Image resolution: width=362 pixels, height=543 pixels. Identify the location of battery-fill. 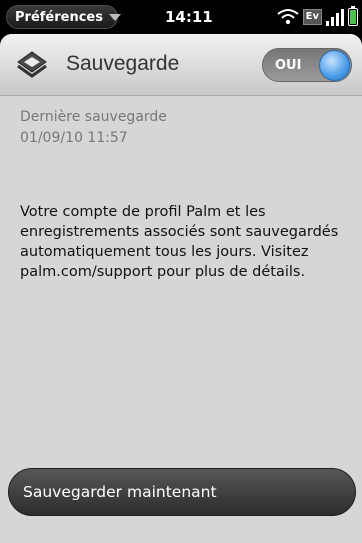
(353, 17).